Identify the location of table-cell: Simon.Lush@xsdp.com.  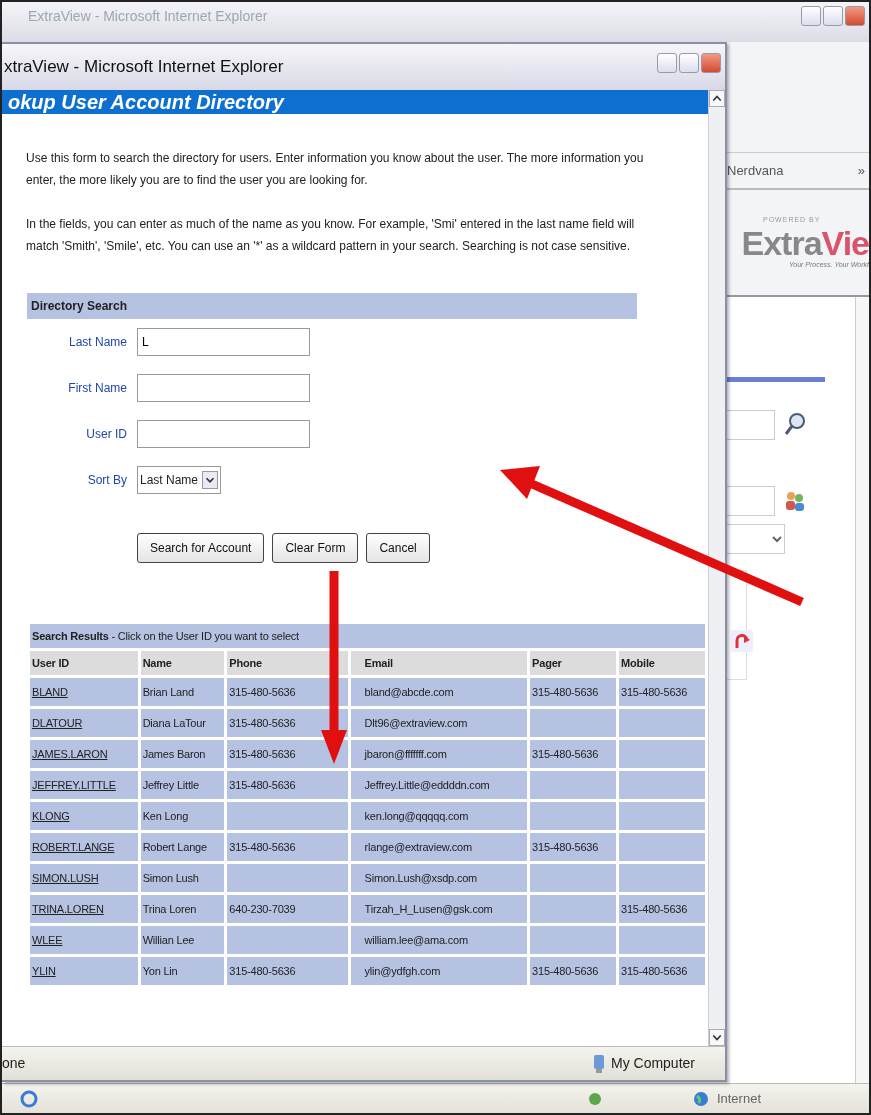
(439, 878).